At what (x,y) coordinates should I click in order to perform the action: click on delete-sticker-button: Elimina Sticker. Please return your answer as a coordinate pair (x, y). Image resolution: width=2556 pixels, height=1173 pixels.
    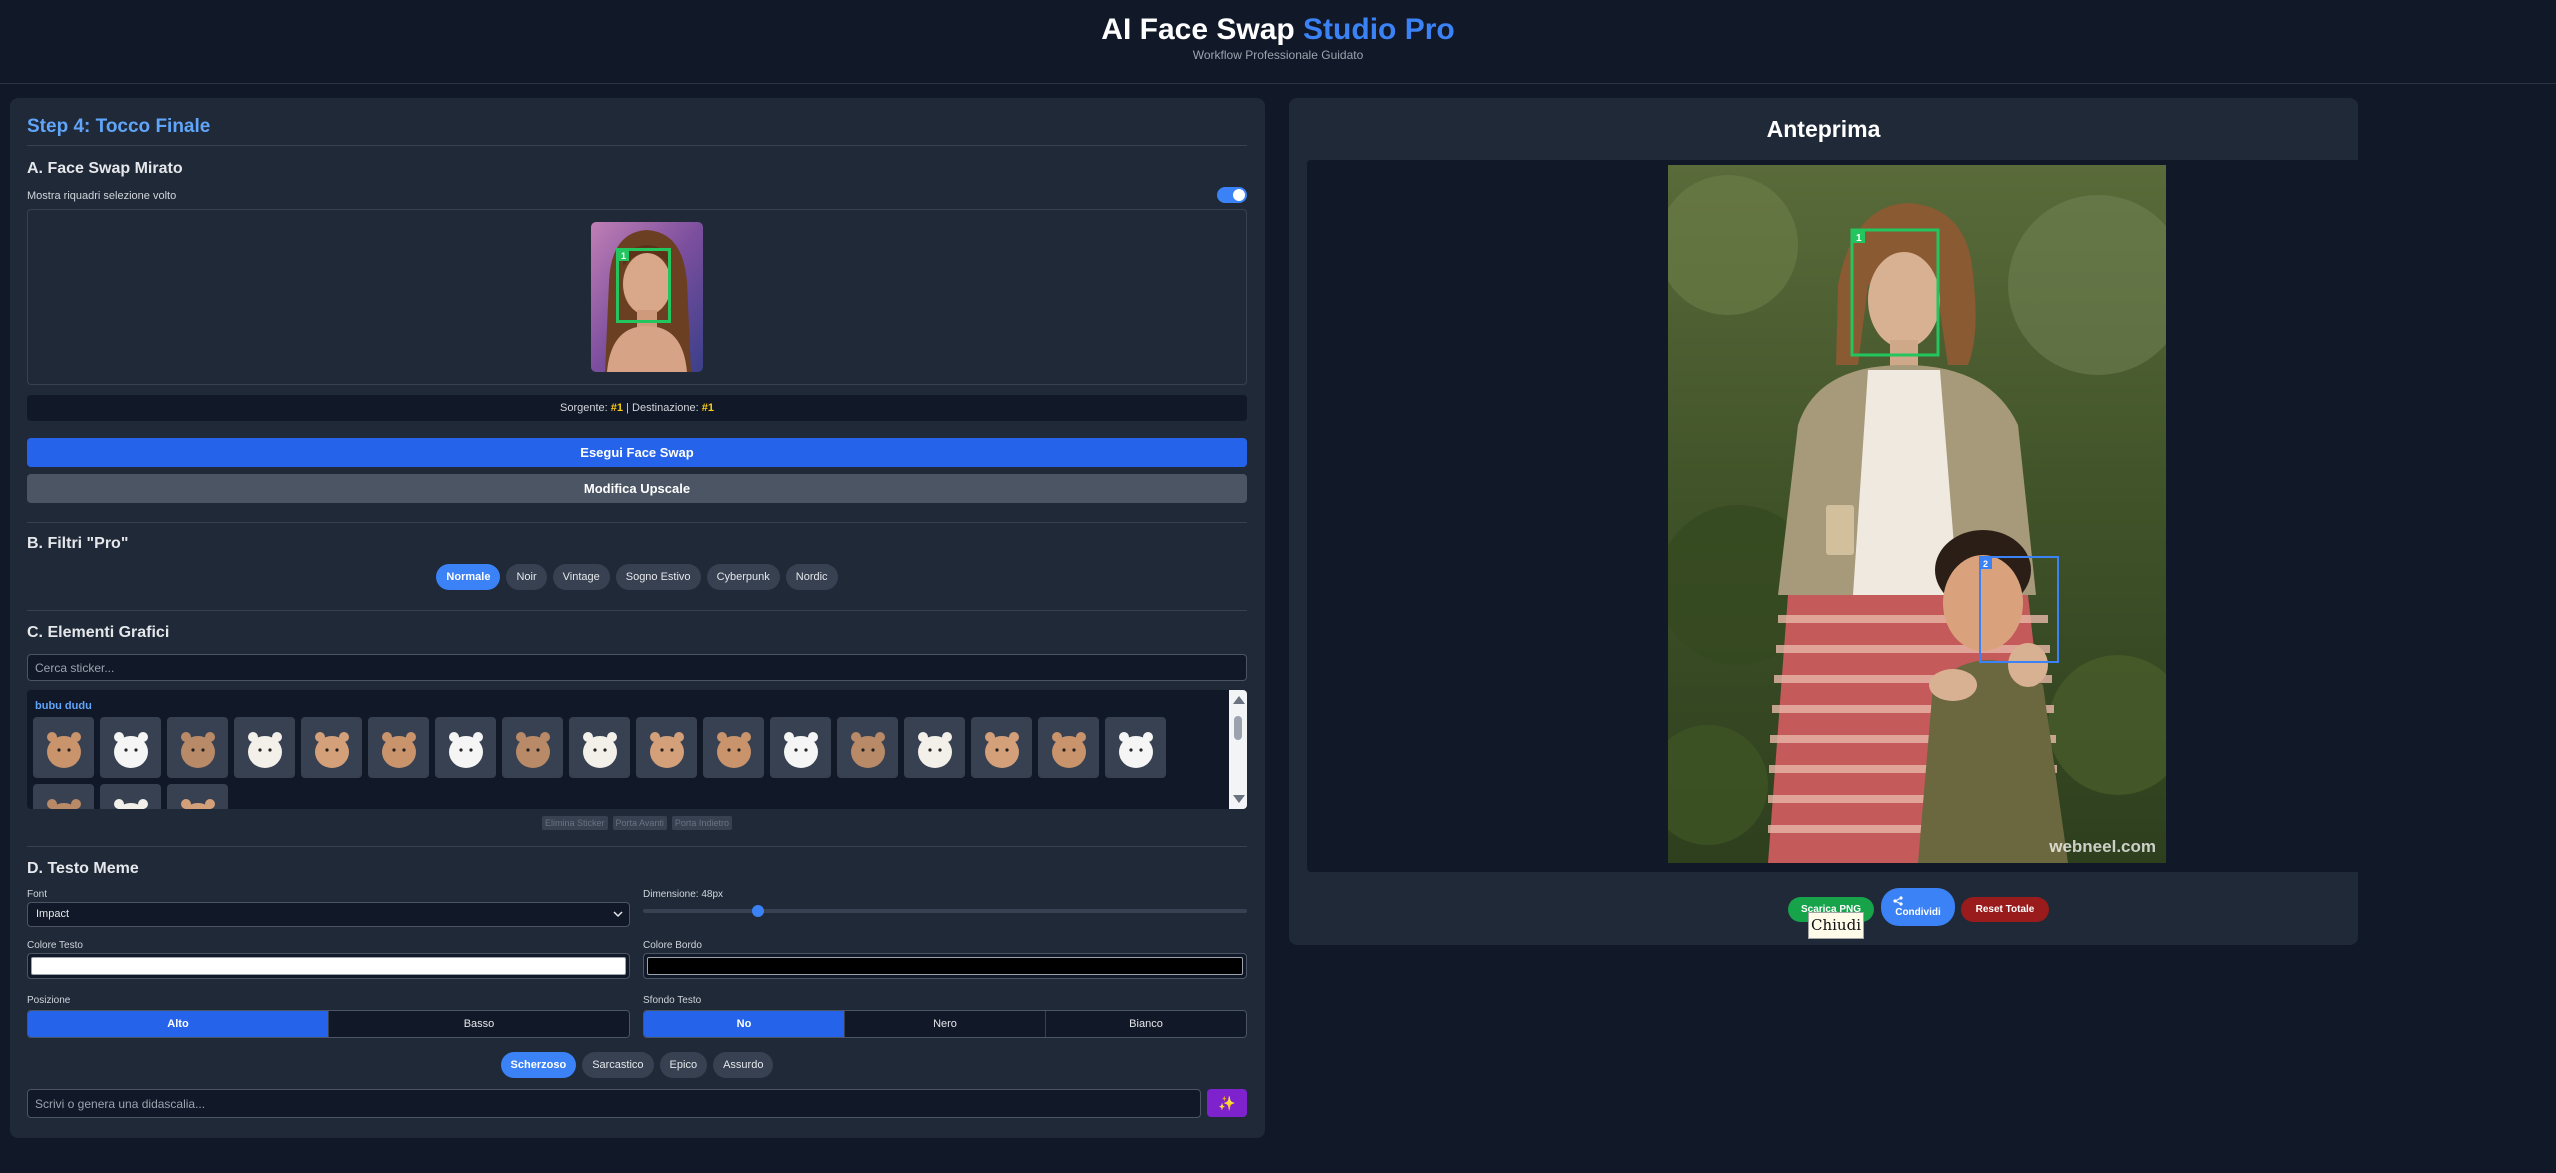
    Looking at the image, I should click on (575, 823).